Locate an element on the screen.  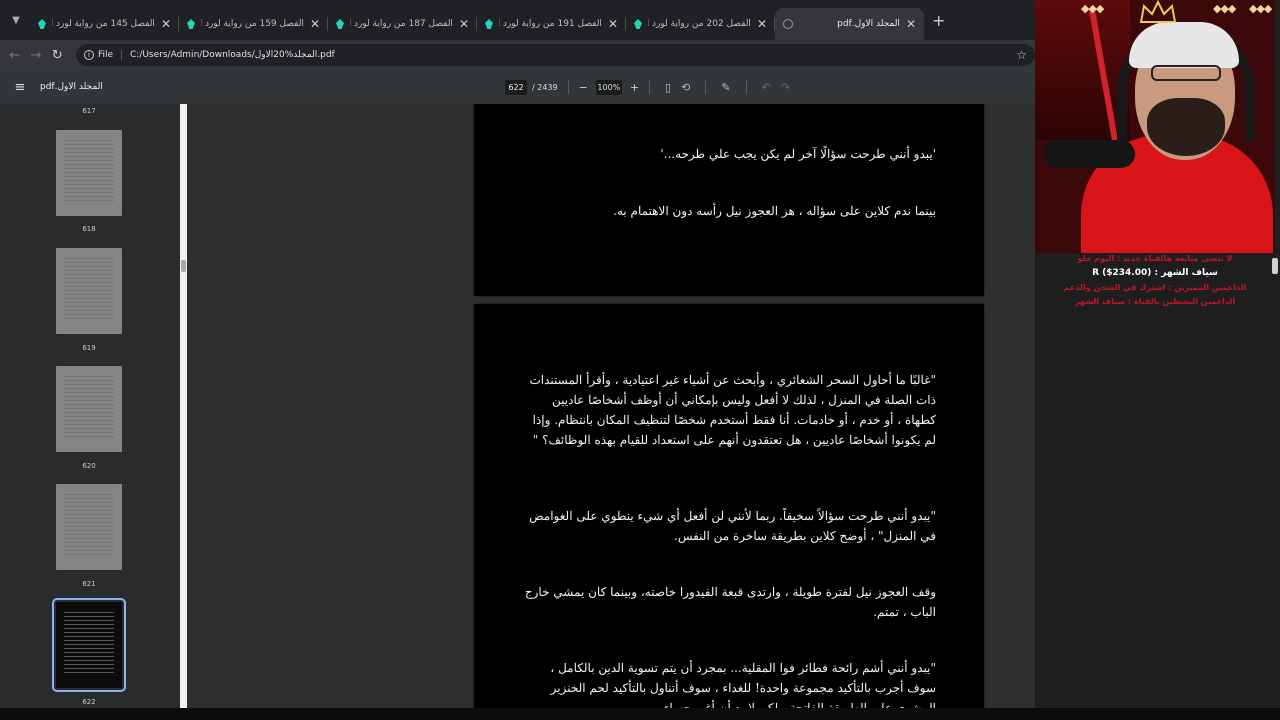
page-number-input: 622 is located at coordinates (516, 87).